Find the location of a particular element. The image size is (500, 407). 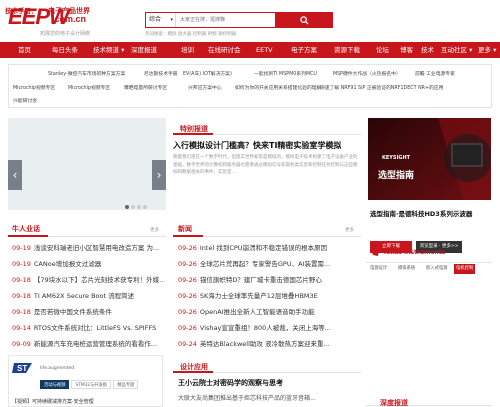

ad-brand: KEYSIGHT is located at coordinates (396, 158).